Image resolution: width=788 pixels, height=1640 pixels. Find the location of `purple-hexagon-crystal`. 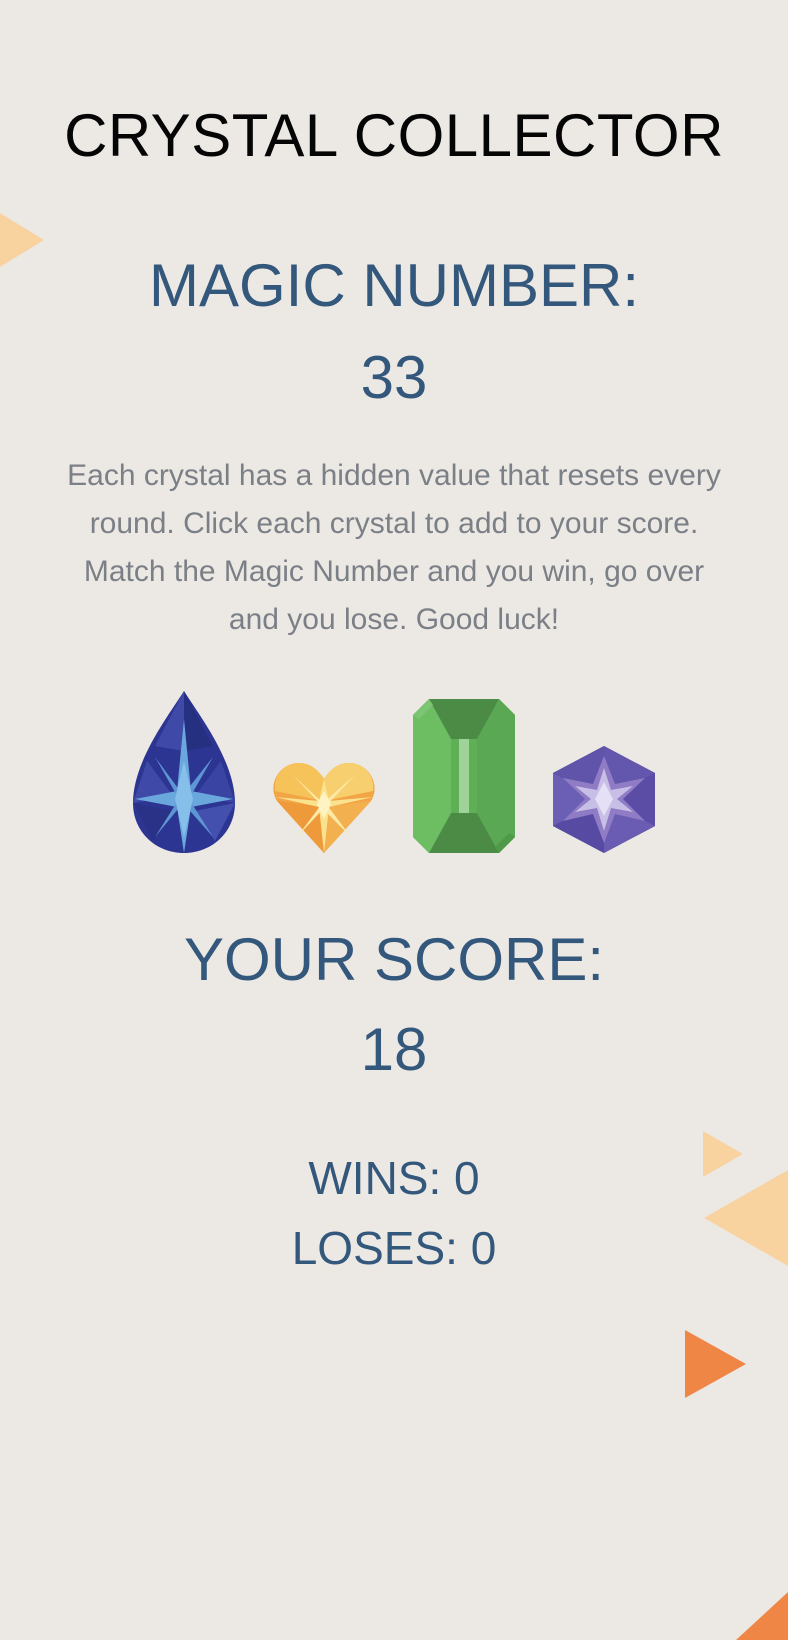

purple-hexagon-crystal is located at coordinates (604, 799).